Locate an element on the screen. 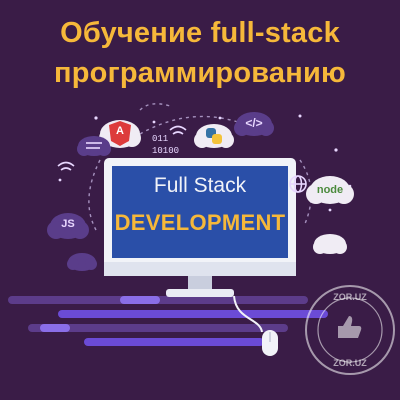 Image resolution: width=400 pixels, height=400 pixels. binary-line-1: 011 is located at coordinates (160, 139).